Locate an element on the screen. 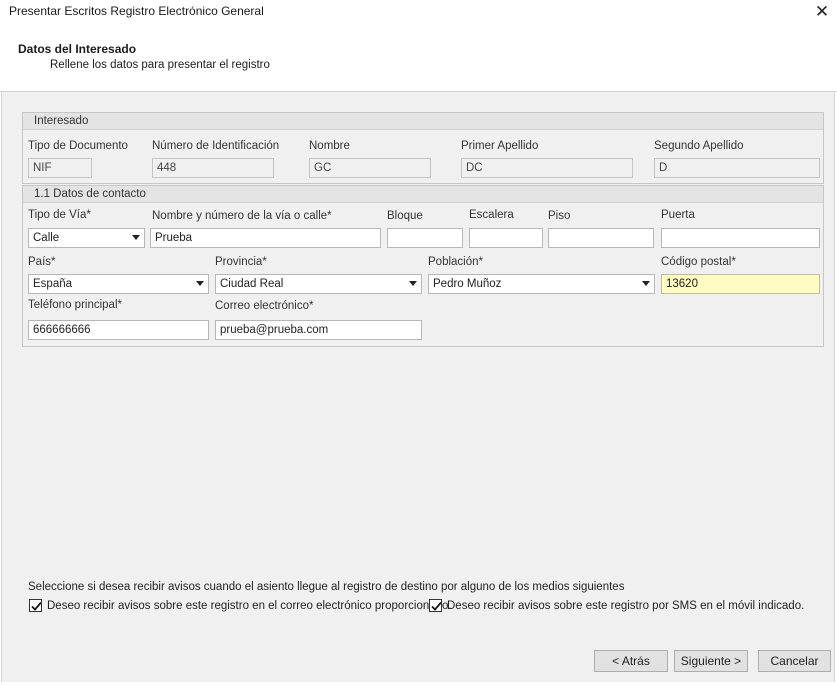  tipo-documento-label: Tipo de Documento is located at coordinates (78, 146).